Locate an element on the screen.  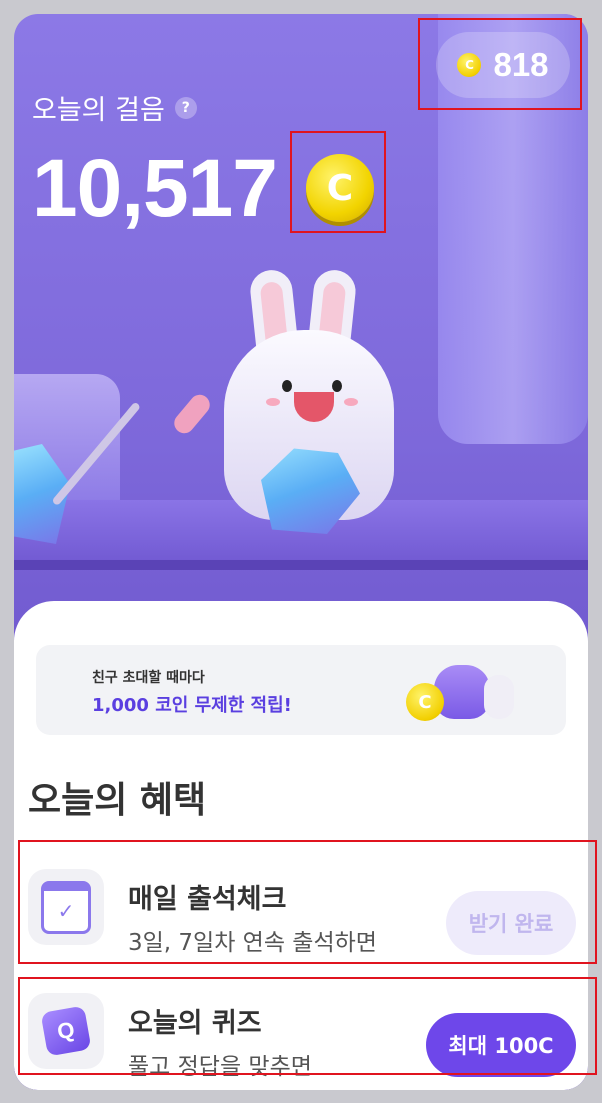
quiz-reward-button: 최대 100C is located at coordinates (501, 1045).